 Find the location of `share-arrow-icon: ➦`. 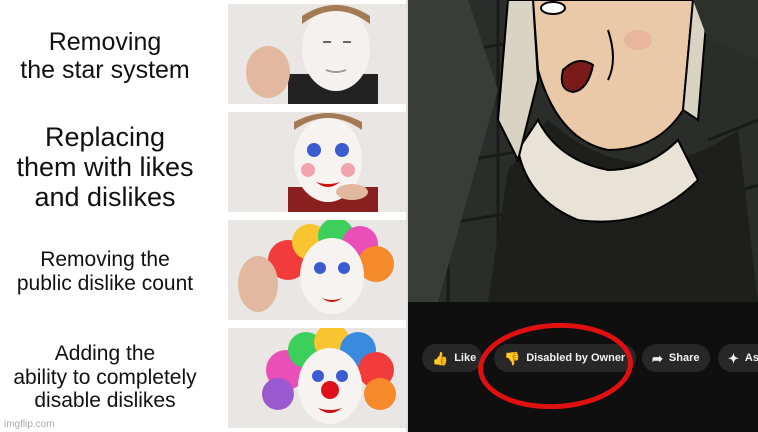

share-arrow-icon: ➦ is located at coordinates (657, 358).